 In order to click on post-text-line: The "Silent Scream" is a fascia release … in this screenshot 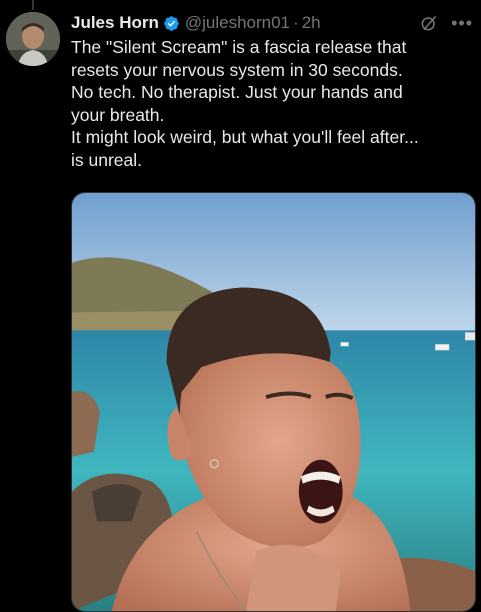, I will do `click(239, 47)`.